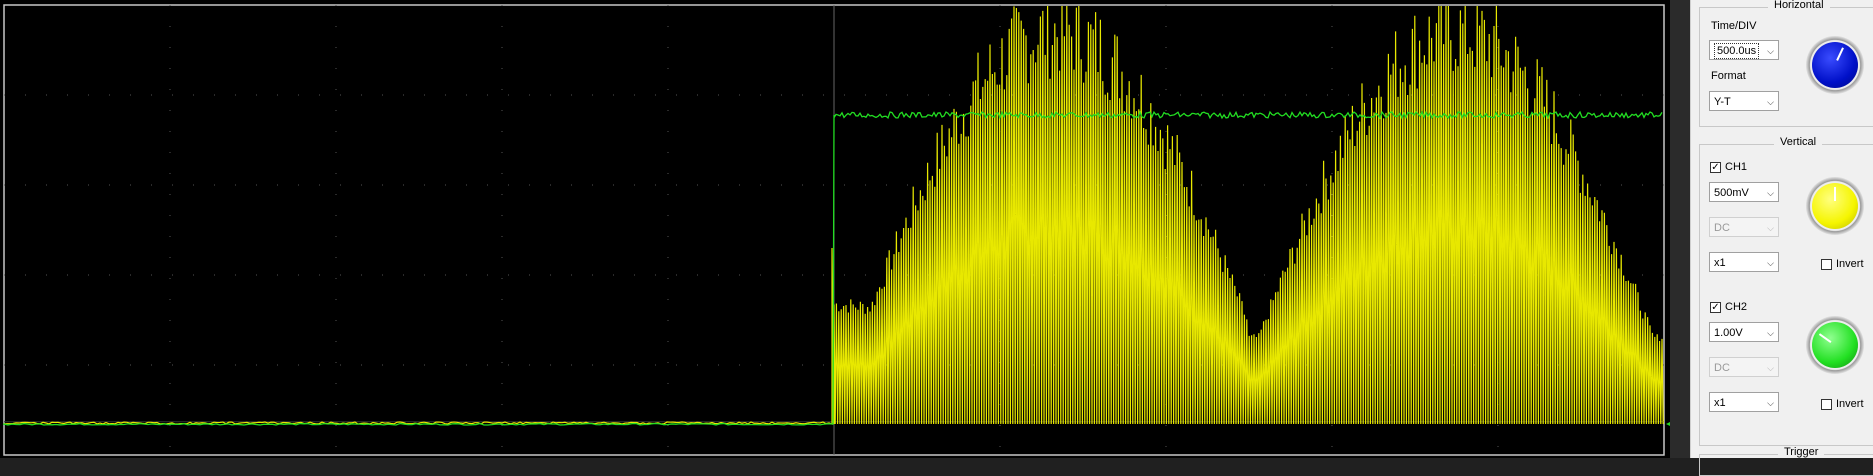  What do you see at coordinates (1850, 264) in the screenshot?
I see `ch1-invert-label: Invert` at bounding box center [1850, 264].